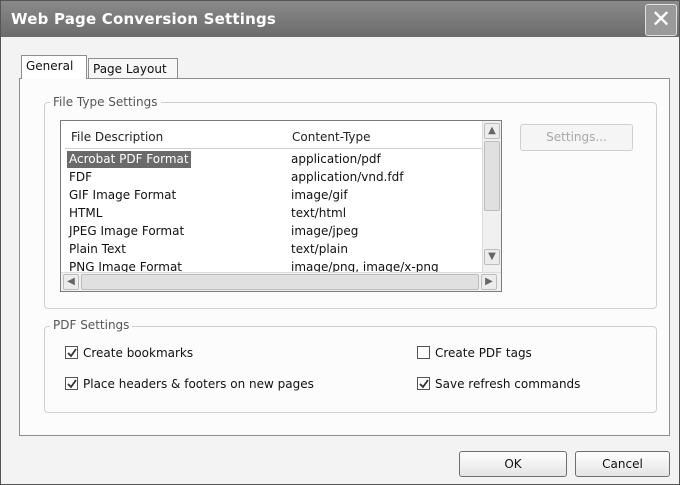  Describe the element at coordinates (347, 177) in the screenshot. I see `cell-content-type: application/vnd.fdf` at that location.